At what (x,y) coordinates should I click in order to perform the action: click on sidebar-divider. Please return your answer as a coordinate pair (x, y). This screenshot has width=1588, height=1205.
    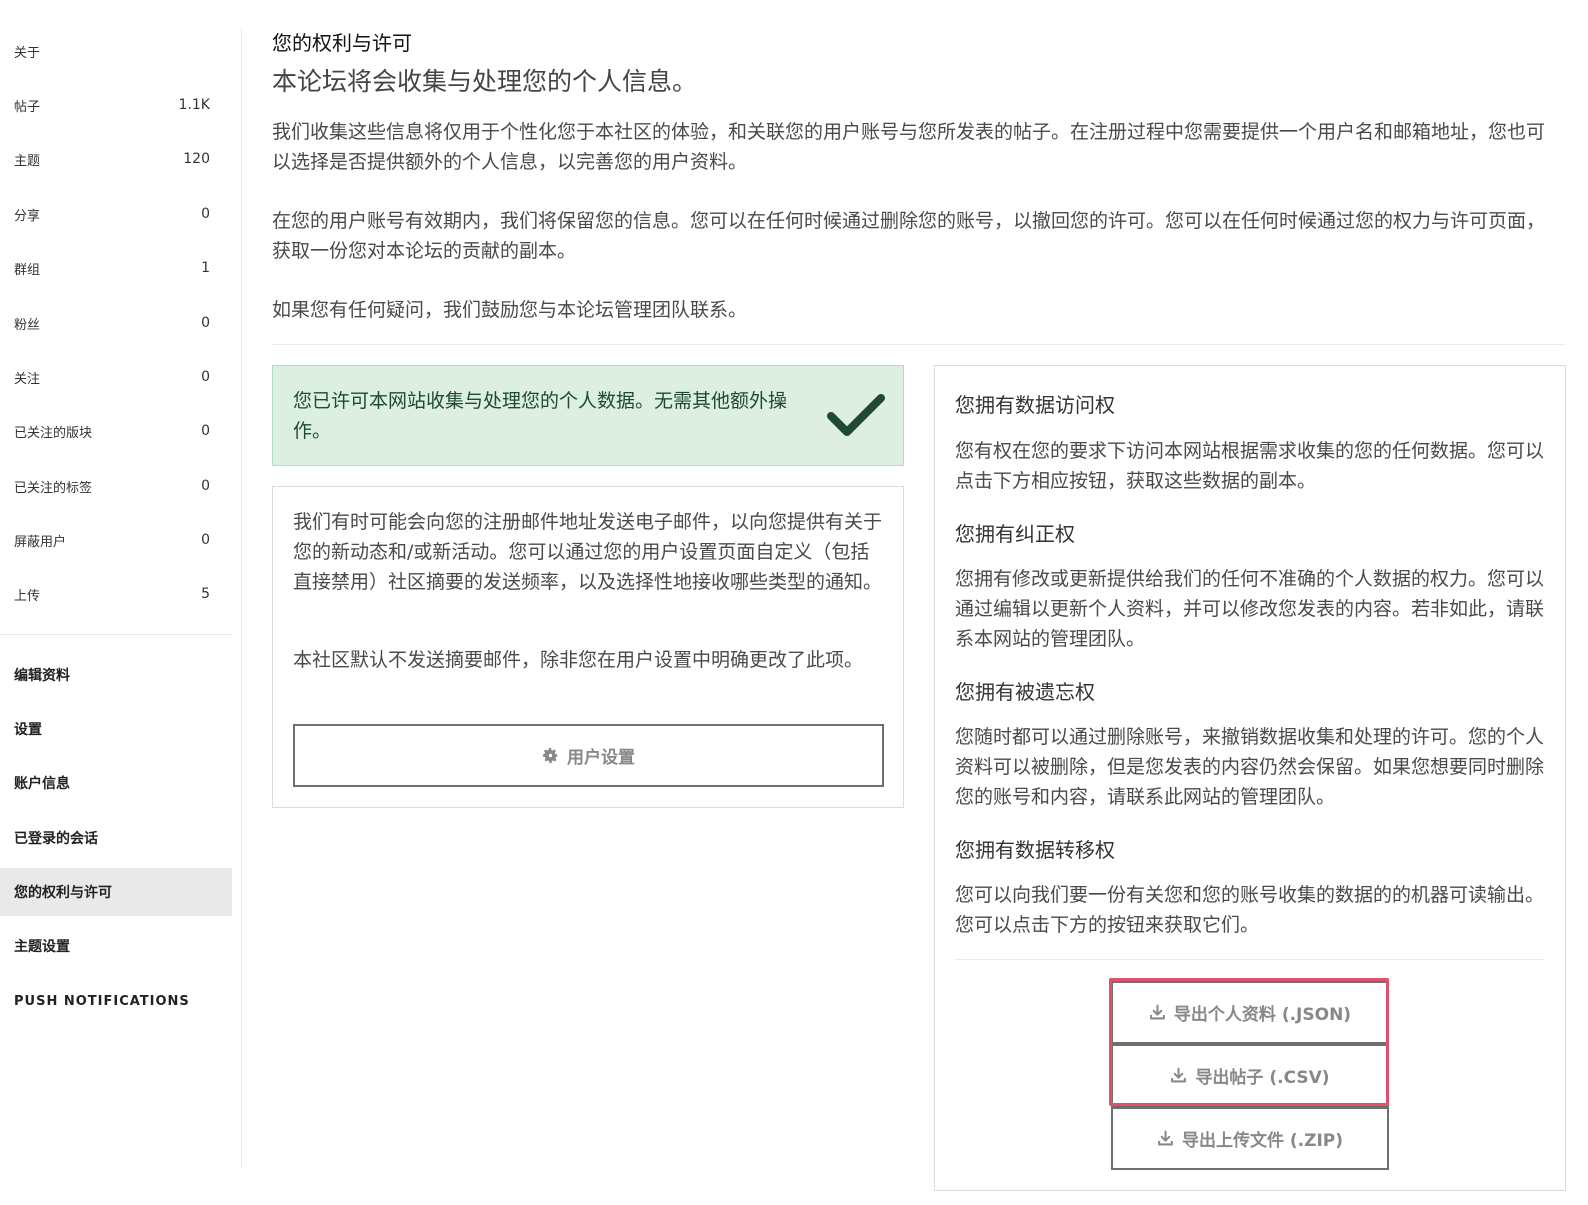
    Looking at the image, I should click on (116, 634).